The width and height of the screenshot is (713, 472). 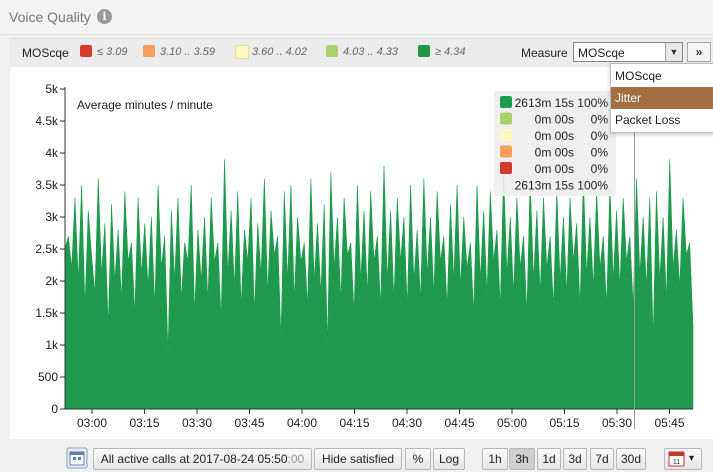 I want to click on x-tick-label: 03:00, so click(x=92, y=423).